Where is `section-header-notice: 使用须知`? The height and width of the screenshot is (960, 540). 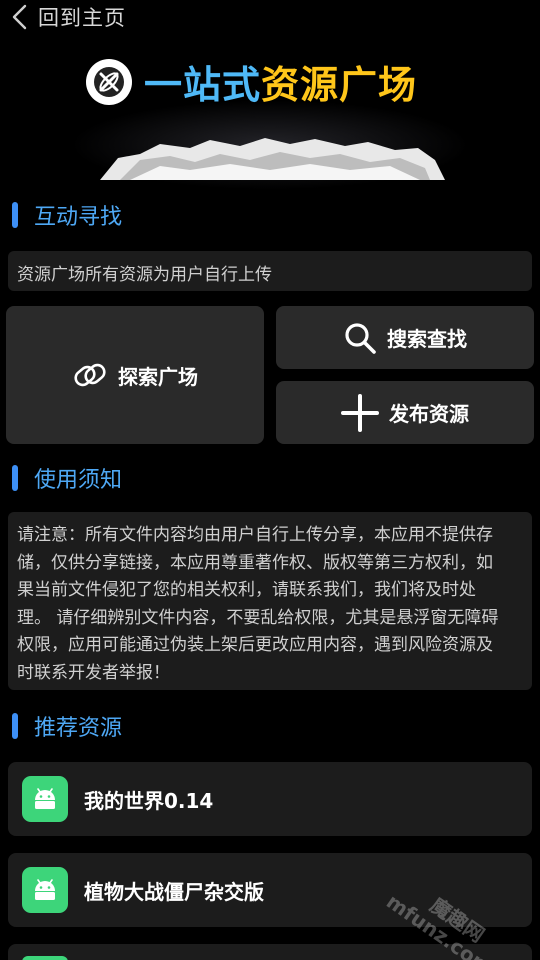 section-header-notice: 使用须知 is located at coordinates (67, 478).